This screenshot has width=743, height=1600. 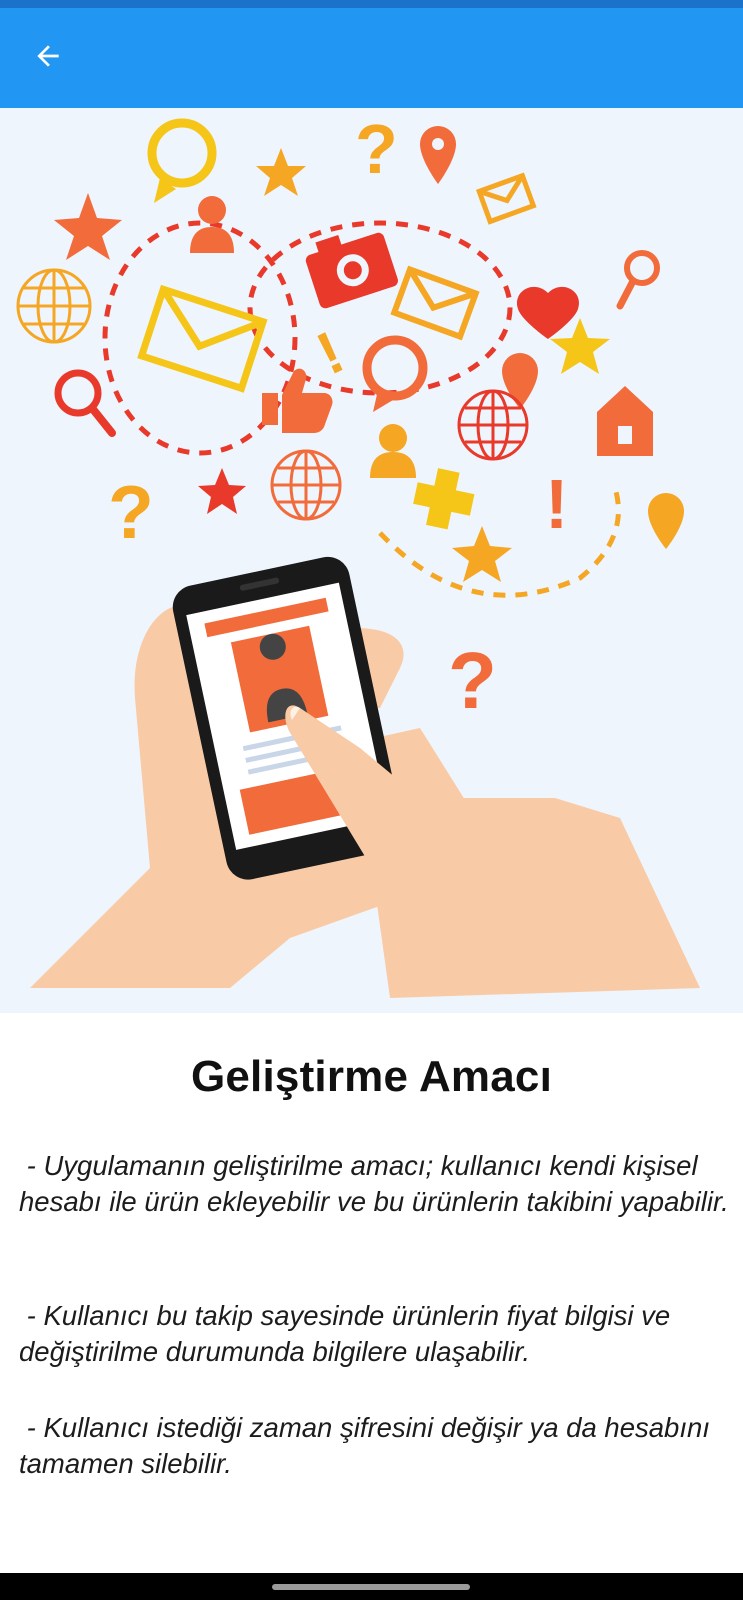 I want to click on back-button, so click(x=48, y=56).